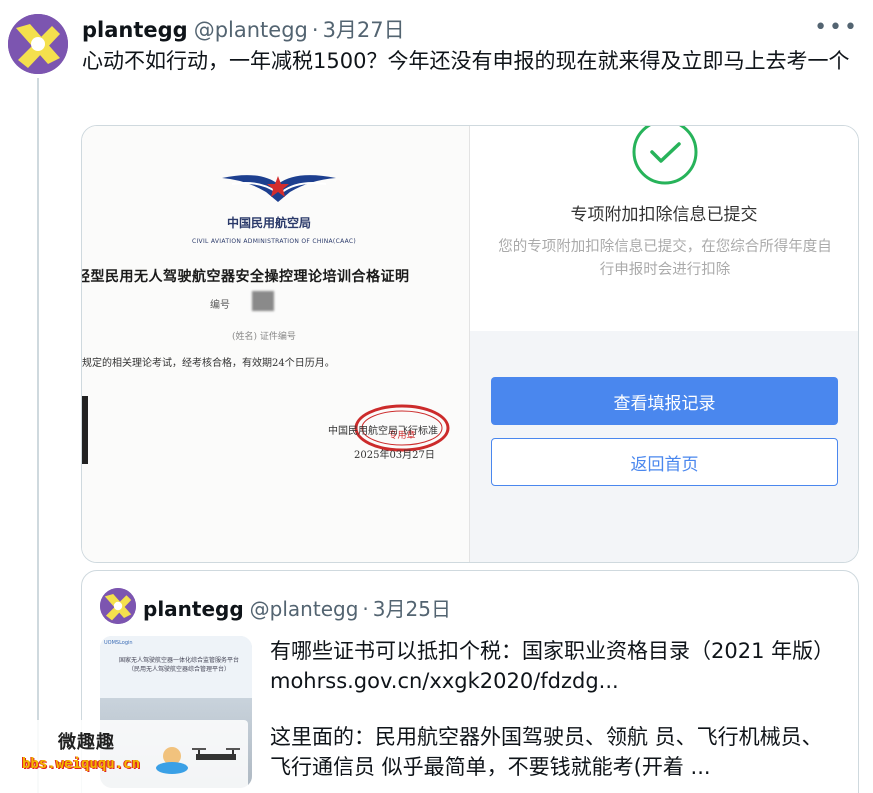 This screenshot has width=873, height=793. What do you see at coordinates (665, 258) in the screenshot?
I see `success-description: 您的专项附加扣除信息已提交，在您综合所得年度自行申报时会进行扣除` at bounding box center [665, 258].